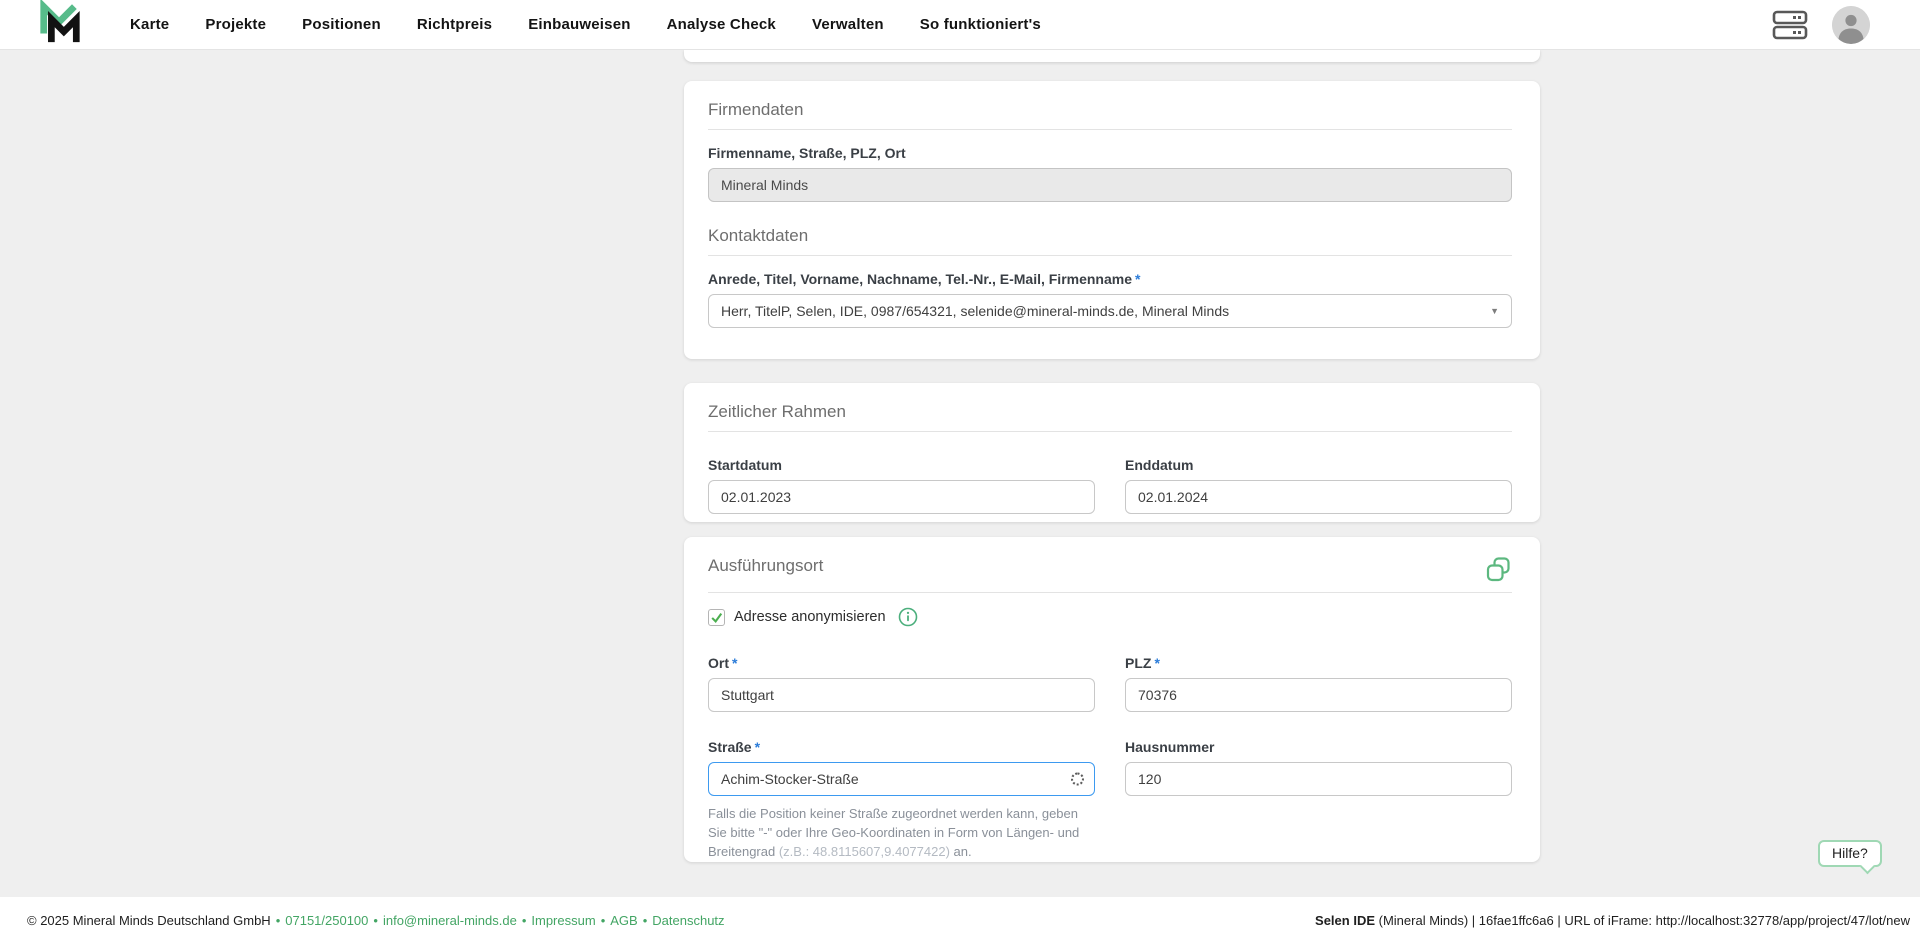  I want to click on previous-card-bottom-edge, so click(1112, 56).